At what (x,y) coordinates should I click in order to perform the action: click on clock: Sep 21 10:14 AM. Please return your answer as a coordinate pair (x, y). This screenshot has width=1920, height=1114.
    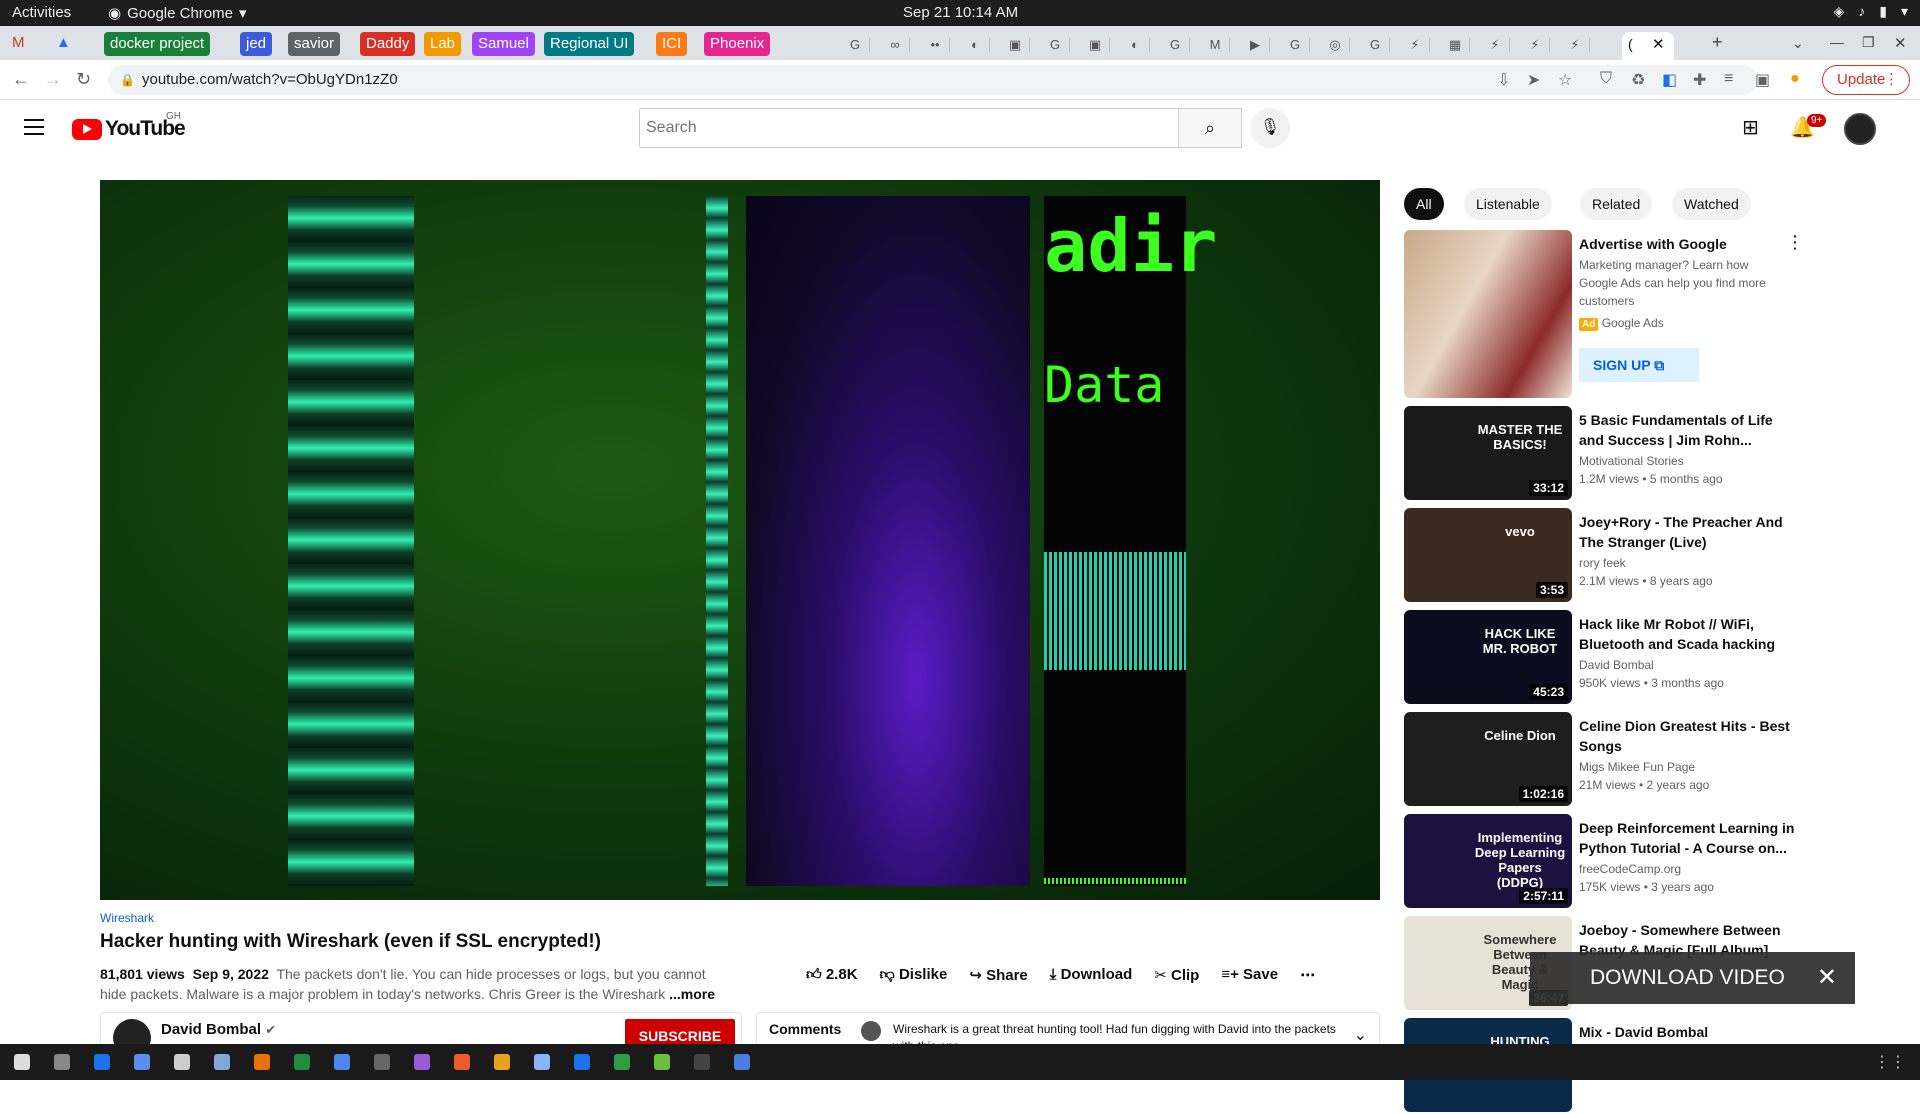
    Looking at the image, I should click on (960, 12).